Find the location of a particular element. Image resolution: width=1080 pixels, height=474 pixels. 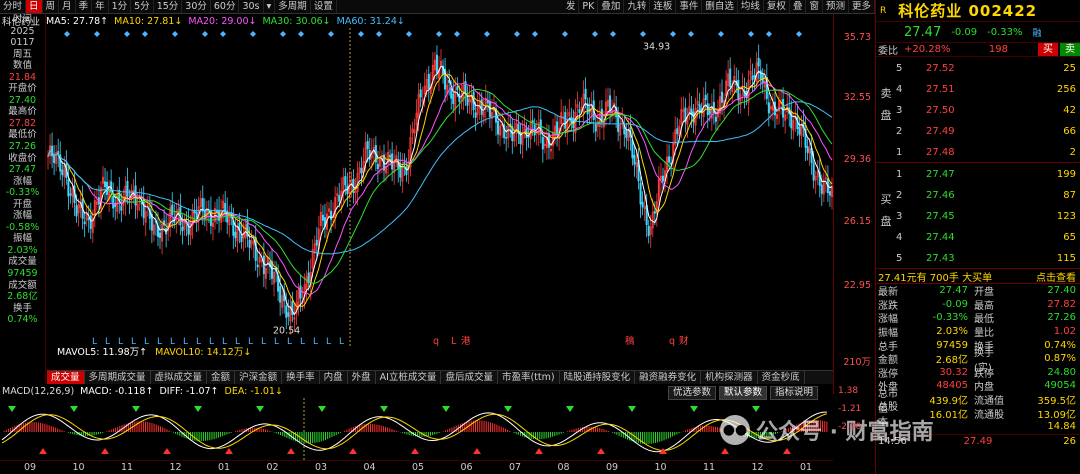

period-9: 30分 is located at coordinates (196, 6).